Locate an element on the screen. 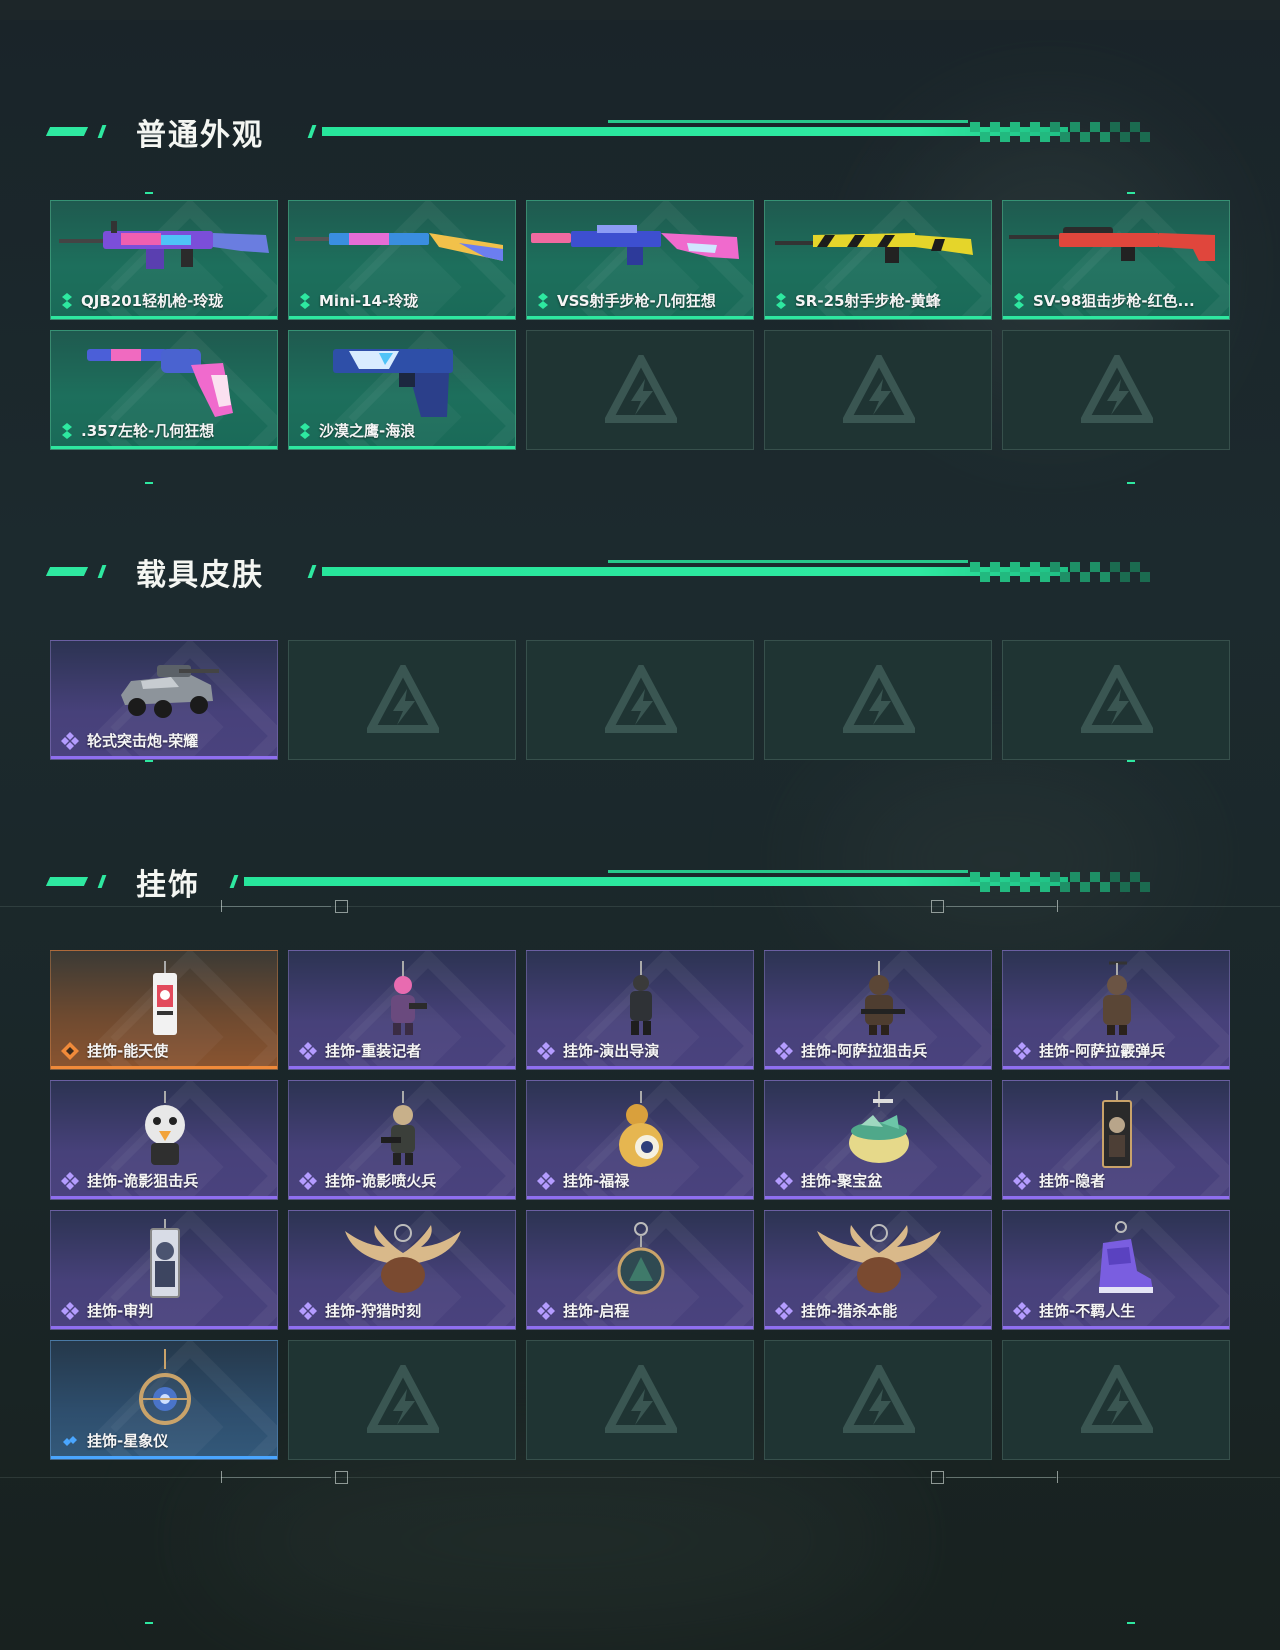 This screenshot has width=1280, height=1650. sniper-rifle-icon is located at coordinates (635, 245).